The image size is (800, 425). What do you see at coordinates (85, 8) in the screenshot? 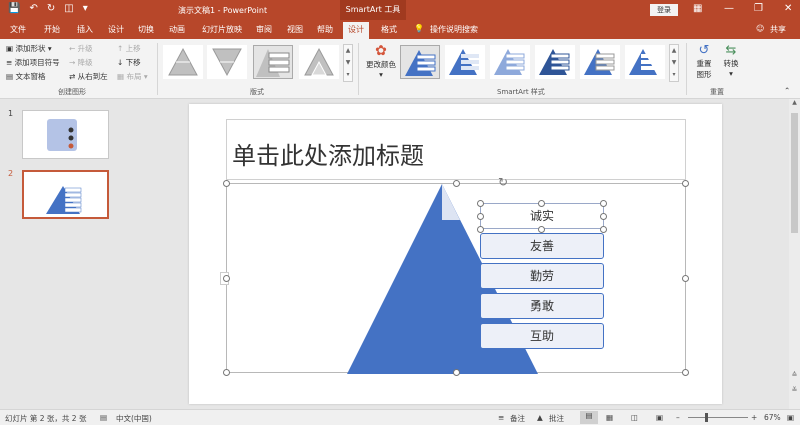
I see `customize-qat-icon: ▾` at bounding box center [85, 8].